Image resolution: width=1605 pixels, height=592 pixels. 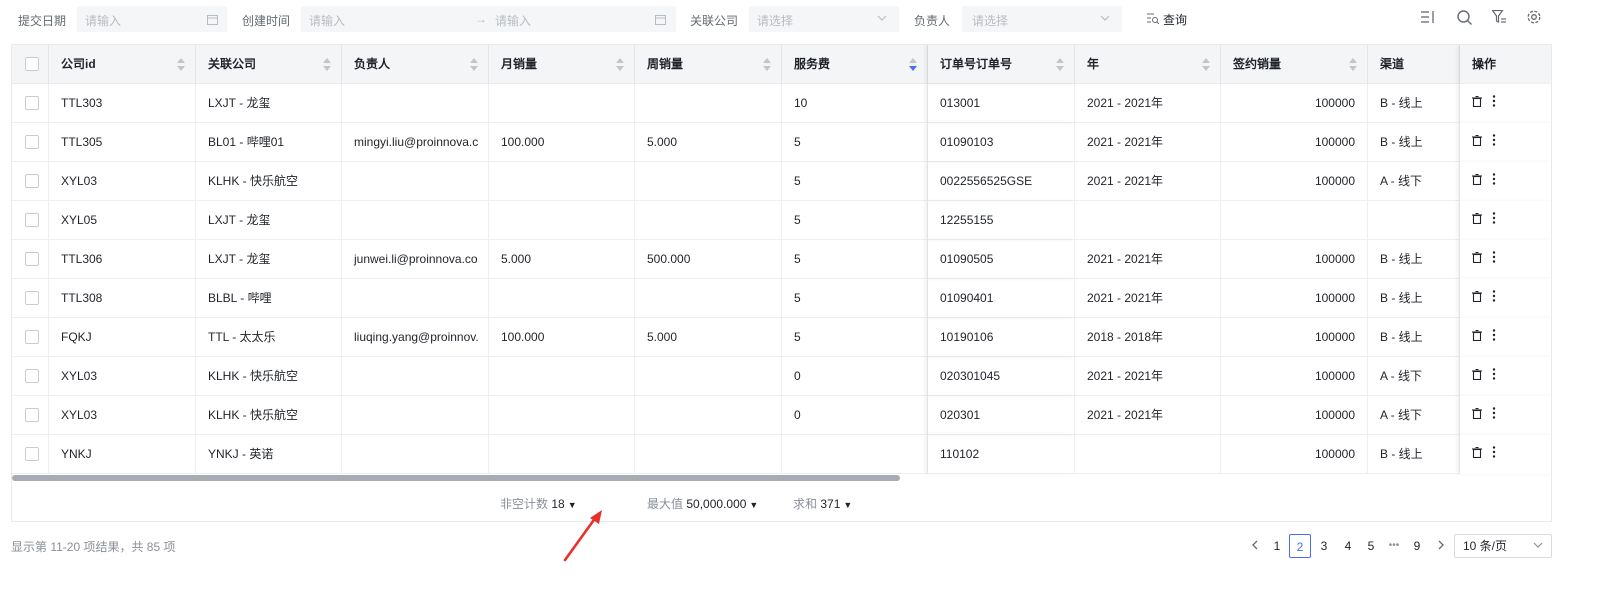 I want to click on horizontal-scrollbar, so click(x=456, y=478).